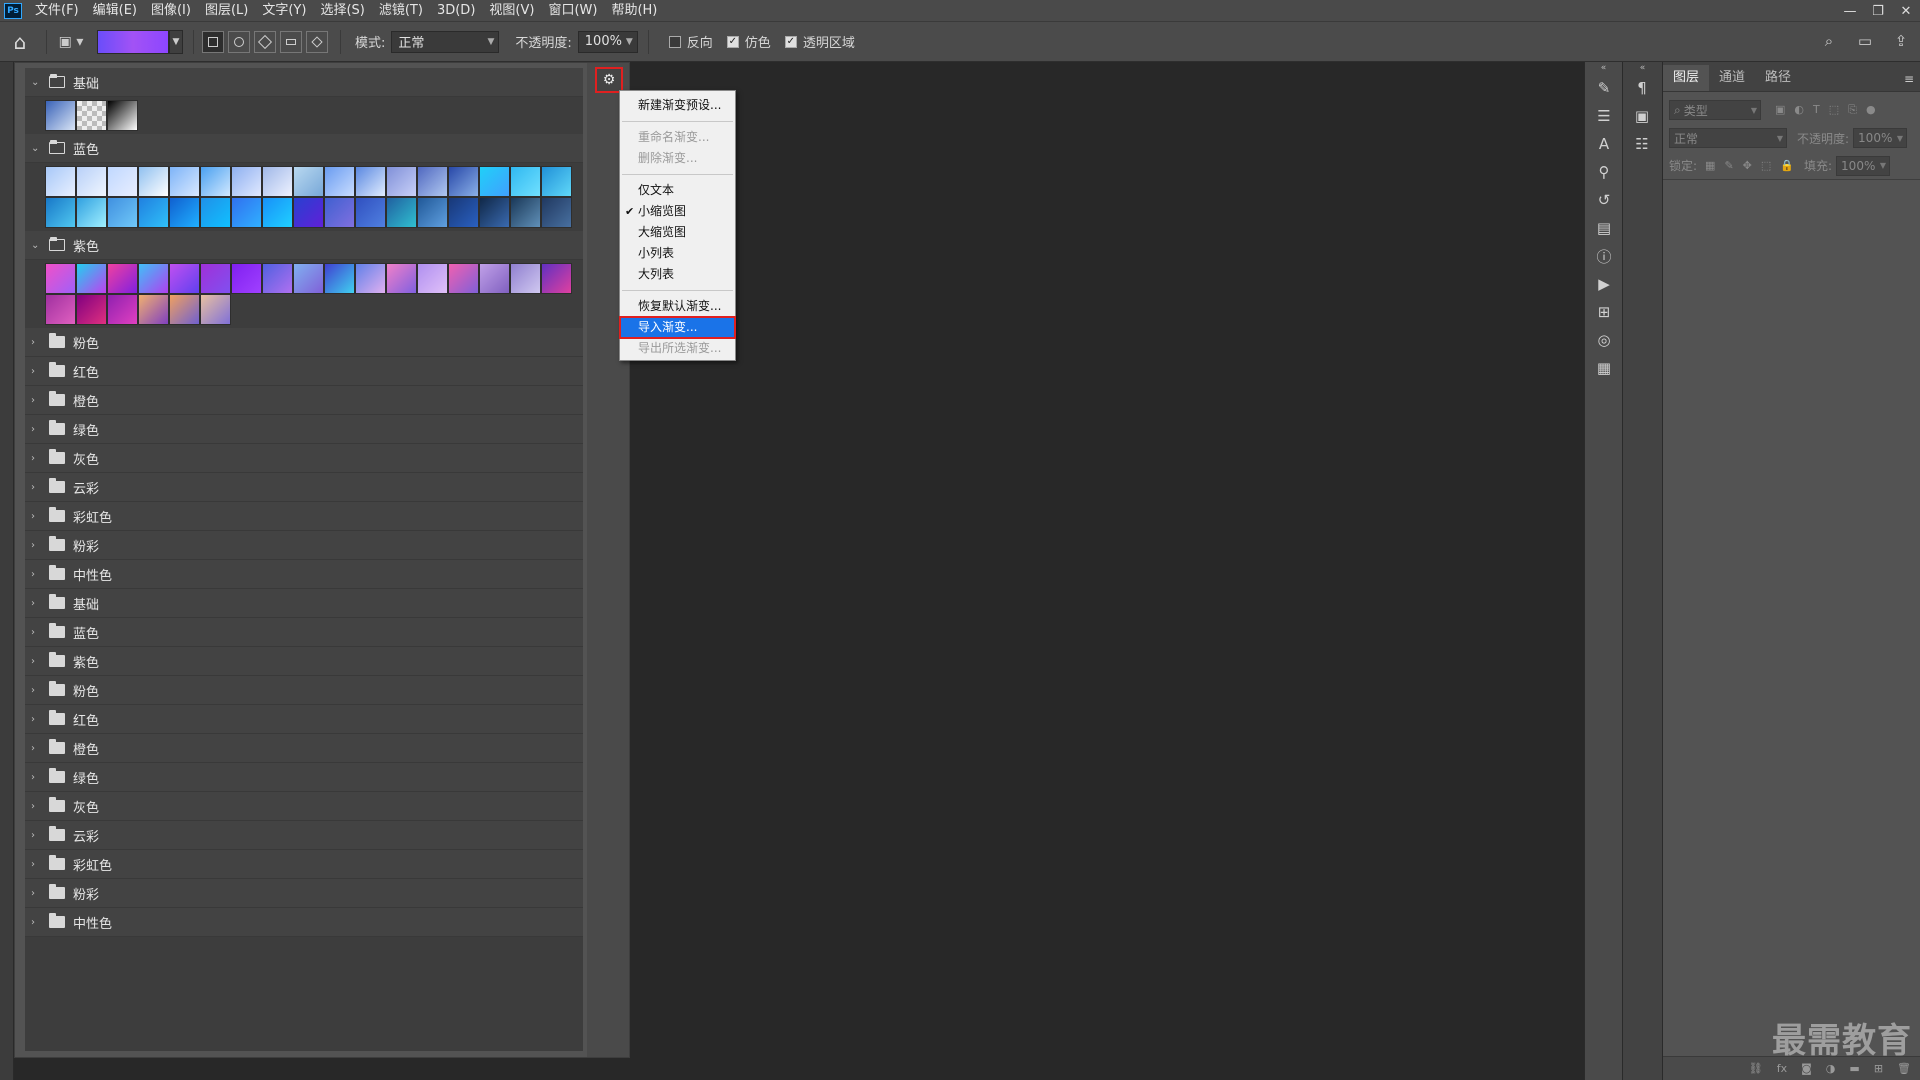 The image size is (1920, 1080). What do you see at coordinates (1901, 41) in the screenshot?
I see `share-icon: ⇪` at bounding box center [1901, 41].